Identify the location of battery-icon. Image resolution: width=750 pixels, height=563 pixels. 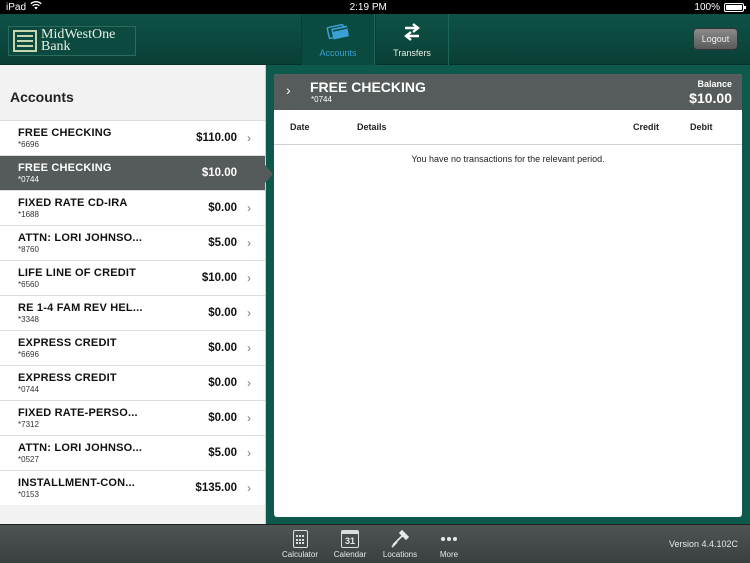
(735, 7).